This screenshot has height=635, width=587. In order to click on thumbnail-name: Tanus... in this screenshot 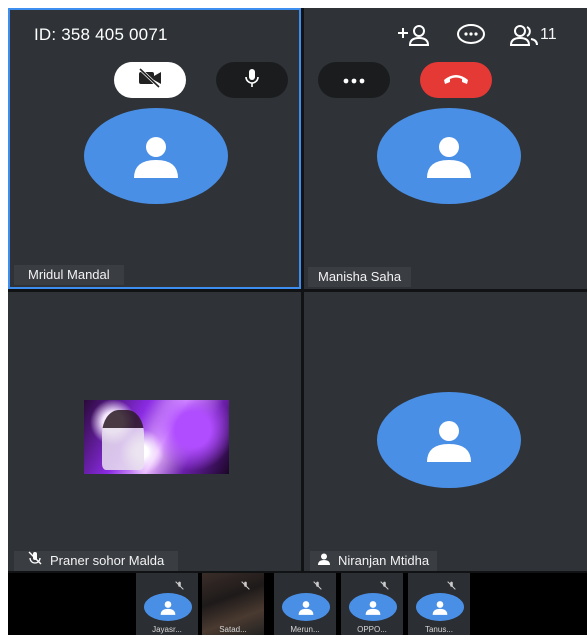, I will do `click(438, 629)`.